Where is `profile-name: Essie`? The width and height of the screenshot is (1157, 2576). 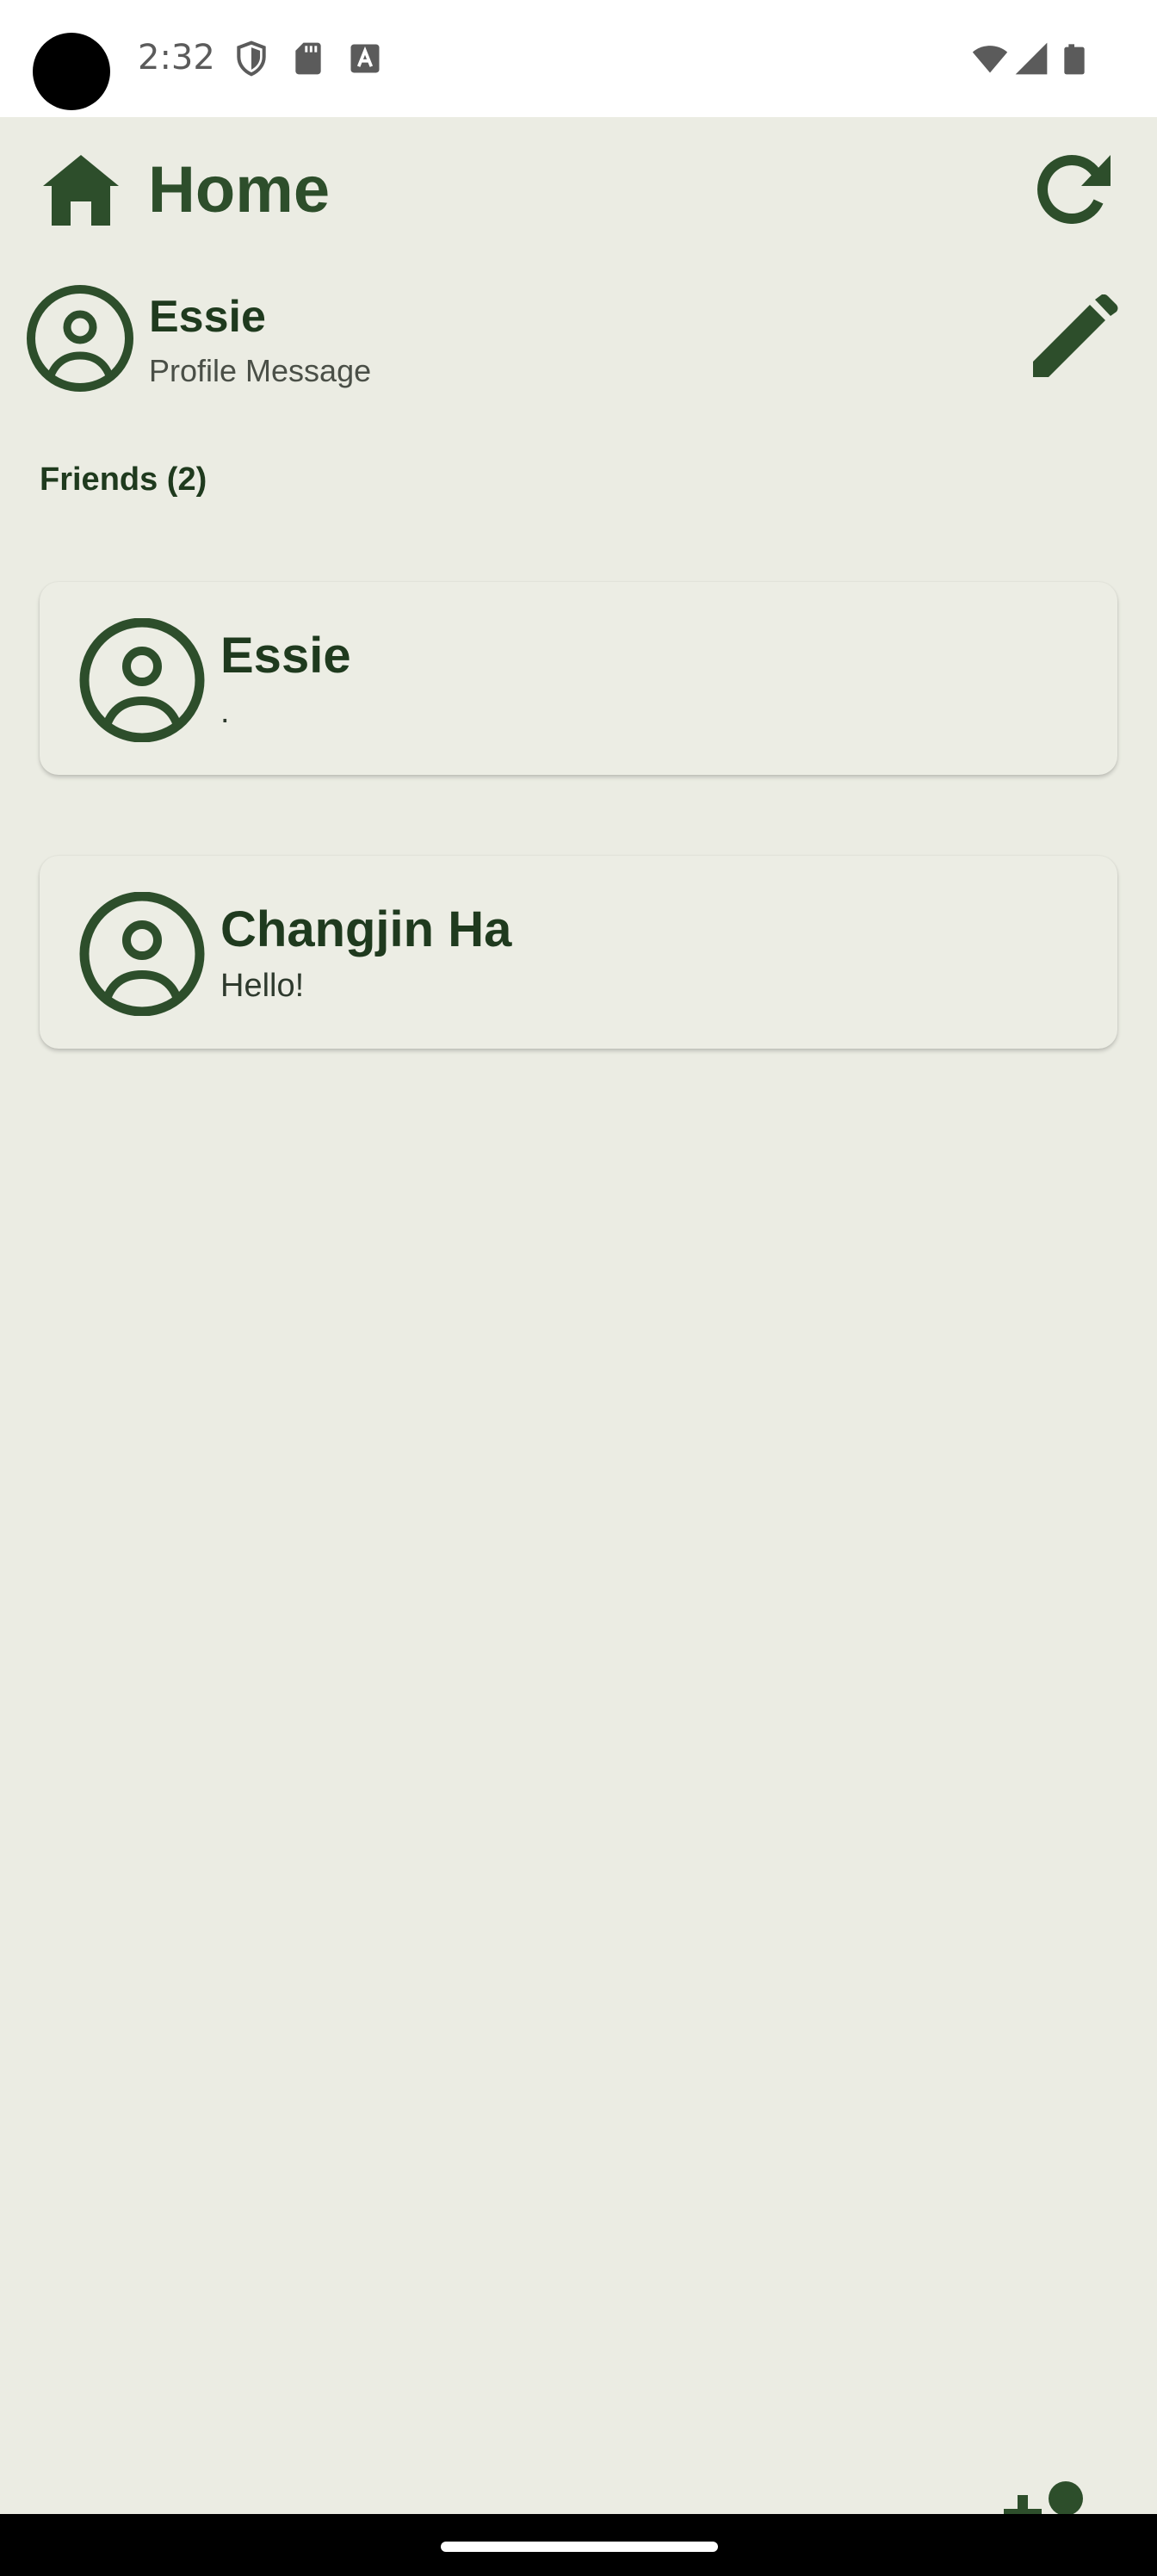 profile-name: Essie is located at coordinates (207, 317).